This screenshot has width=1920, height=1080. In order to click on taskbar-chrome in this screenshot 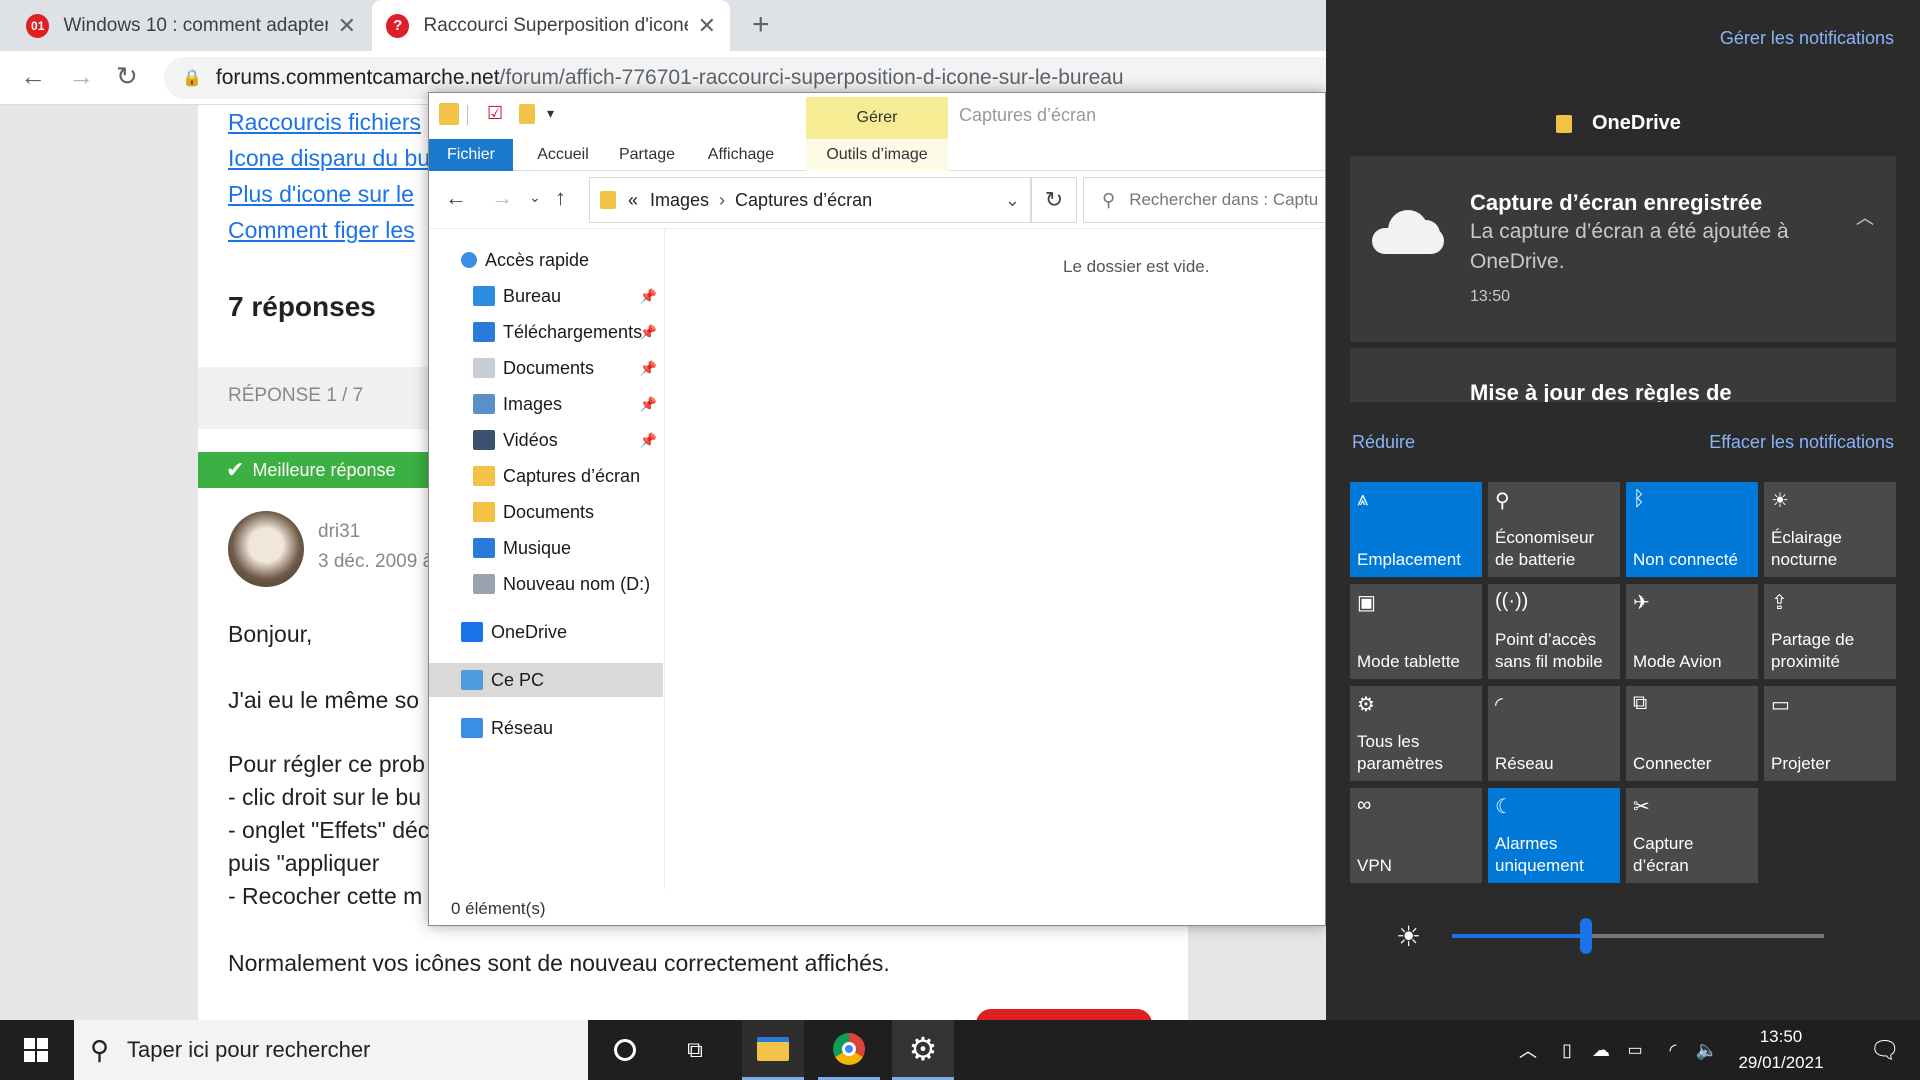, I will do `click(849, 1050)`.